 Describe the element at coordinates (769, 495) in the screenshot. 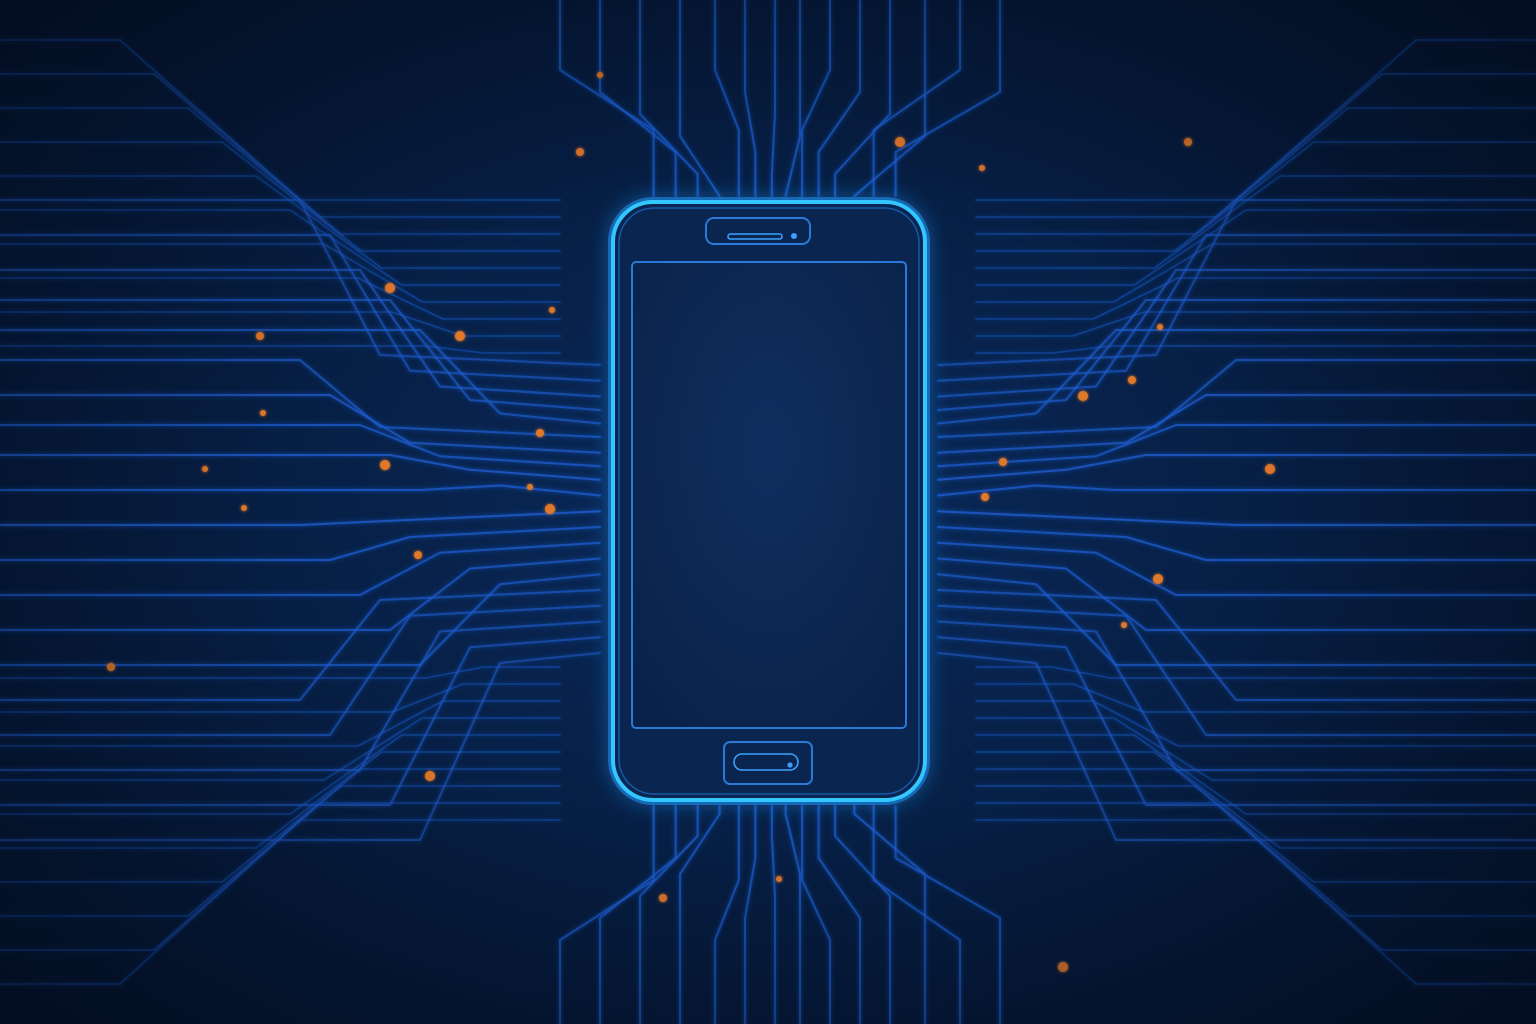

I see `phone-screen` at that location.